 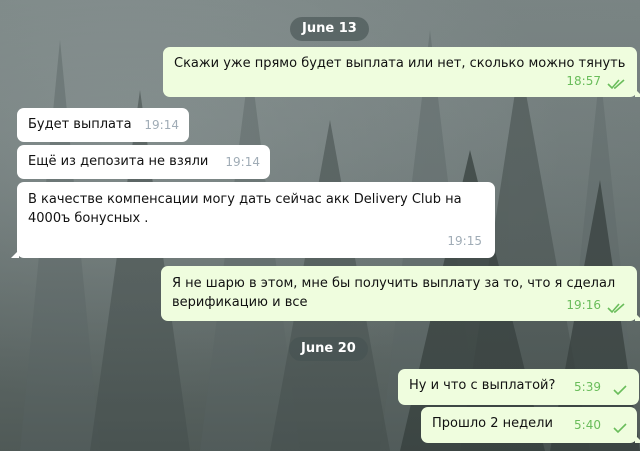 I want to click on message-text-line-2: 4000ъ бонусных ., so click(x=88, y=218).